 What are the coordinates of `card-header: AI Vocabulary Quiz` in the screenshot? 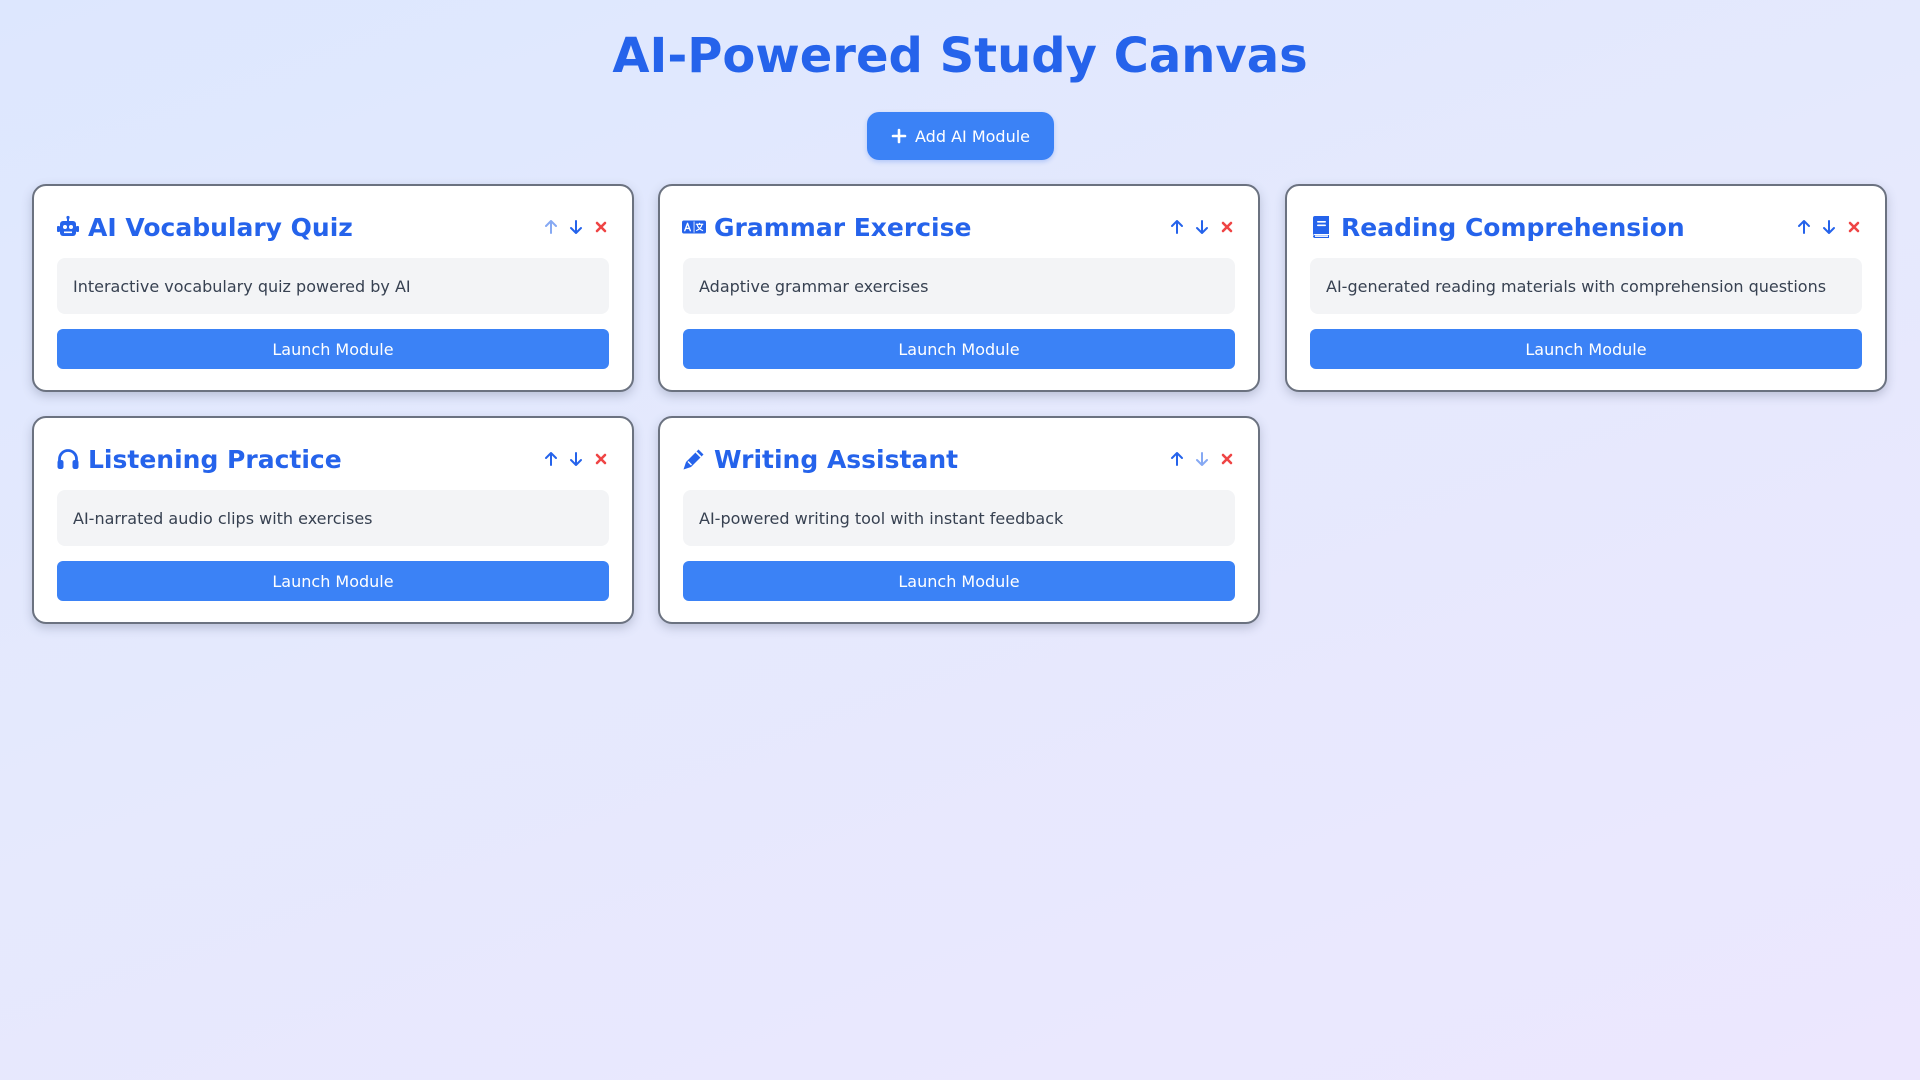 It's located at (333, 227).